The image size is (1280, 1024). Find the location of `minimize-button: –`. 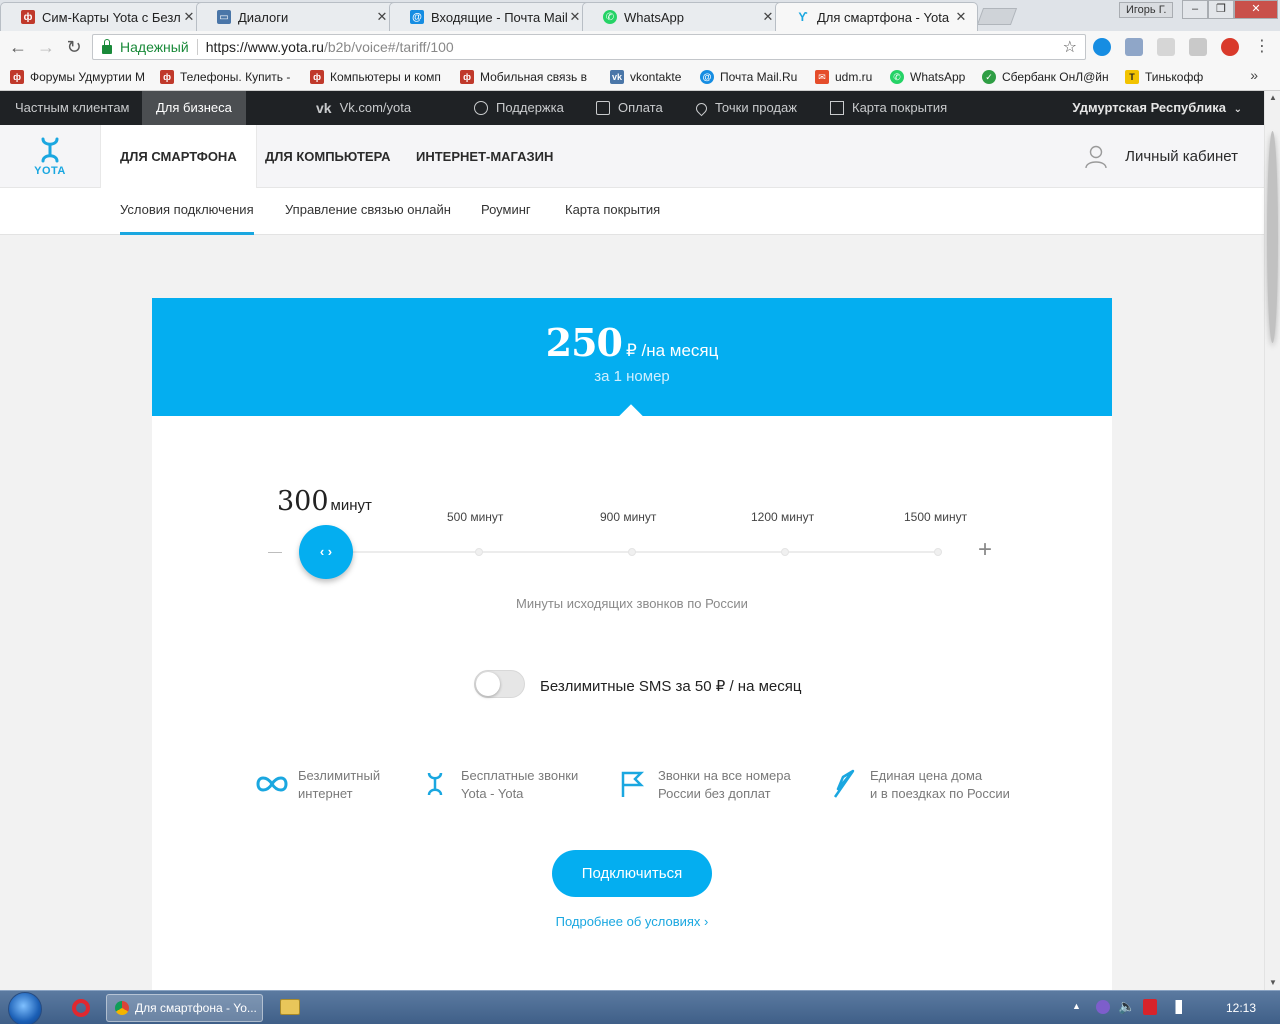

minimize-button: – is located at coordinates (1195, 9).